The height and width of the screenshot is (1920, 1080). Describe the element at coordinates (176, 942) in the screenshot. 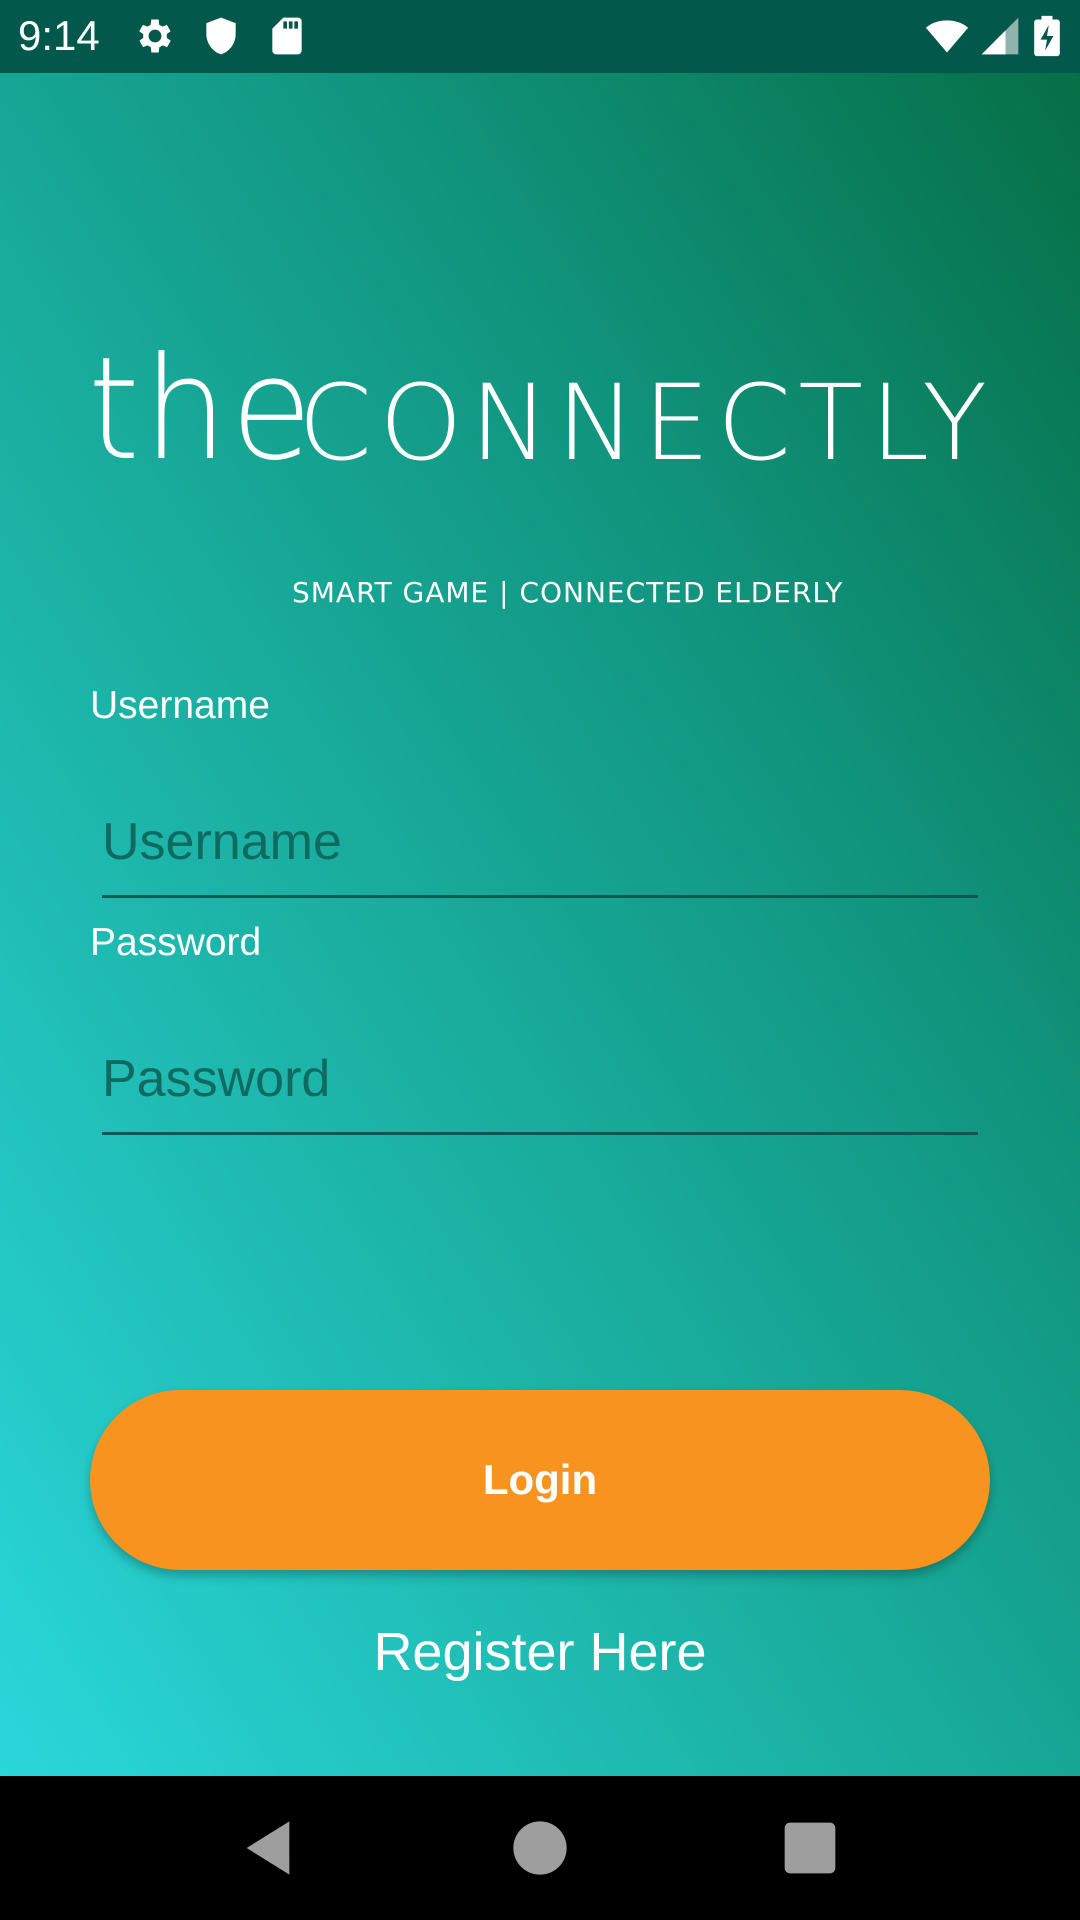

I see `password-label: Password` at that location.